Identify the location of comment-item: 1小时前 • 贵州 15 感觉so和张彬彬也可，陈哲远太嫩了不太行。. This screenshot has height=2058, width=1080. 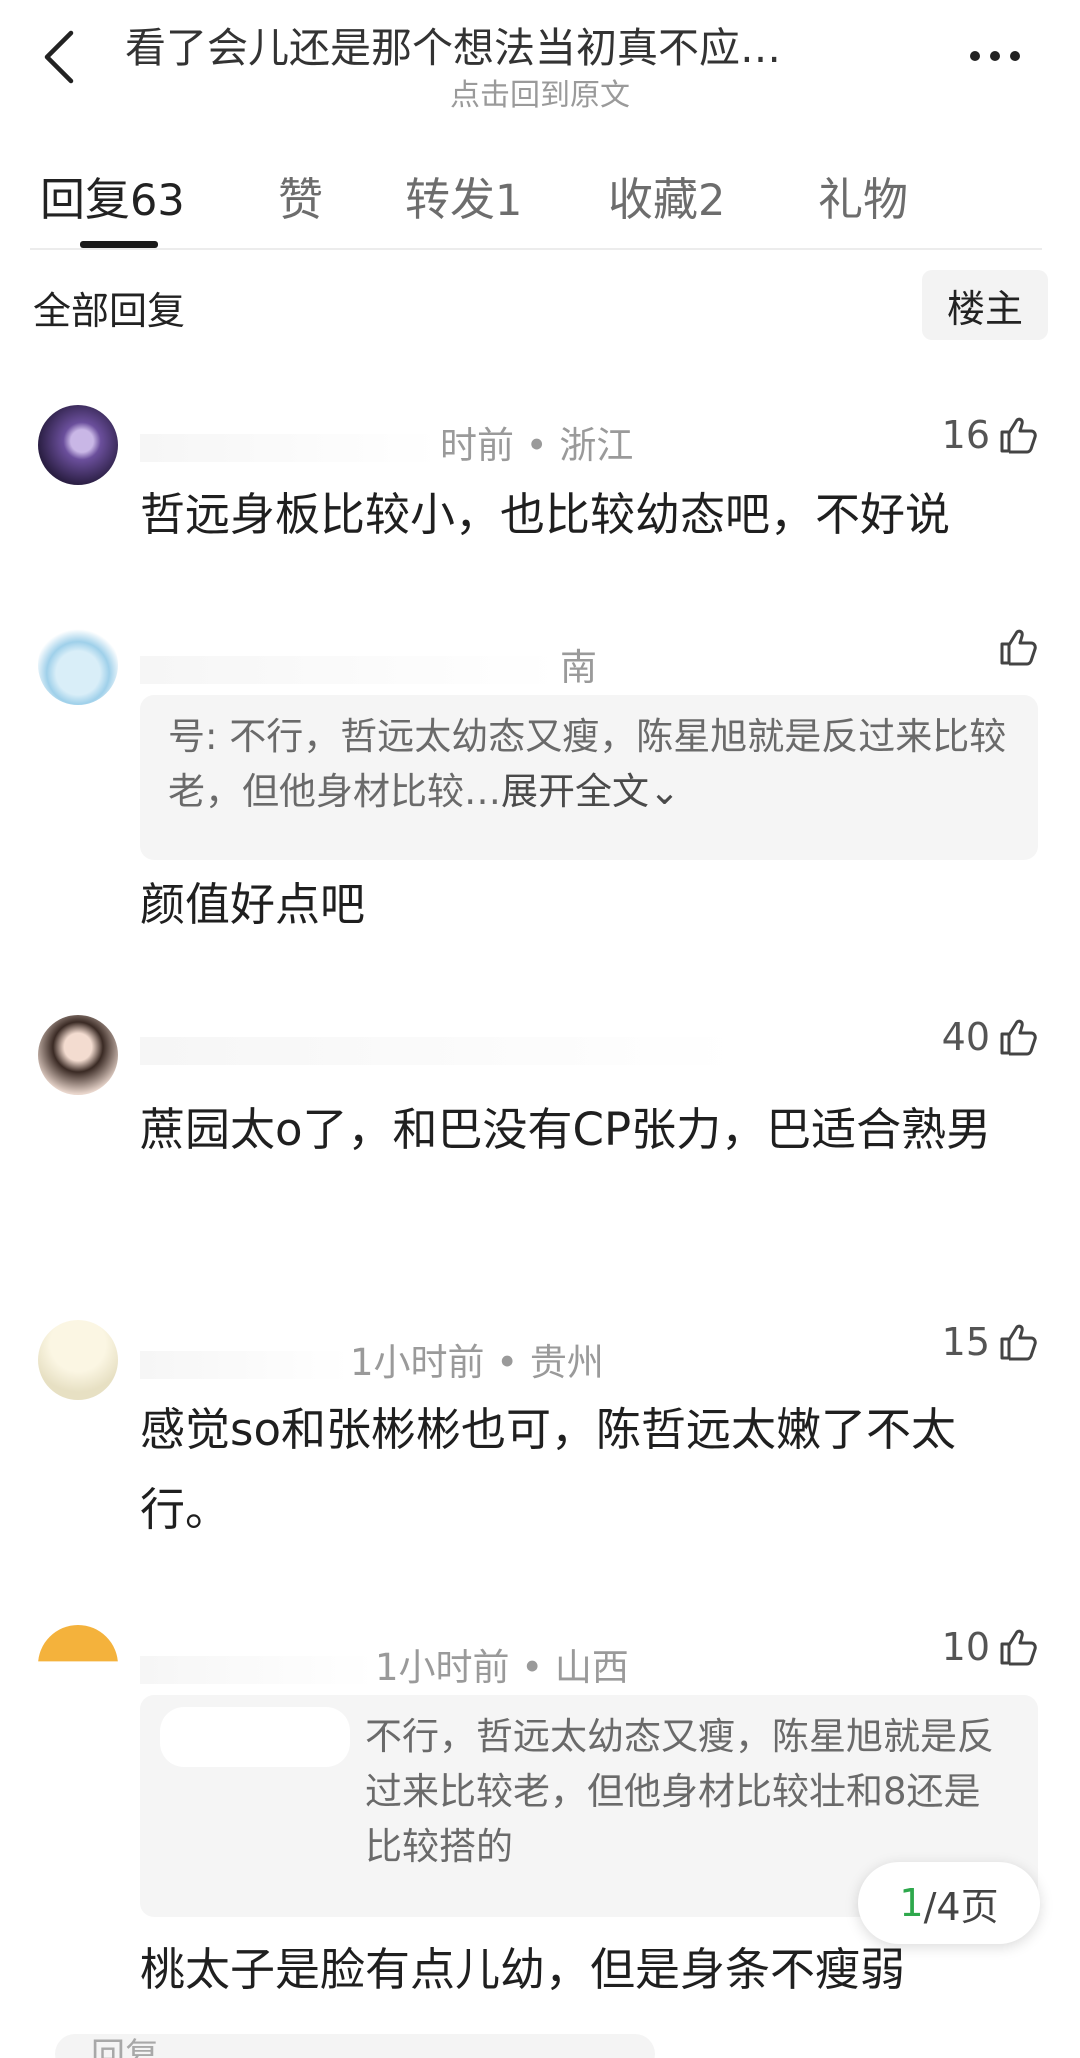
(540, 1445).